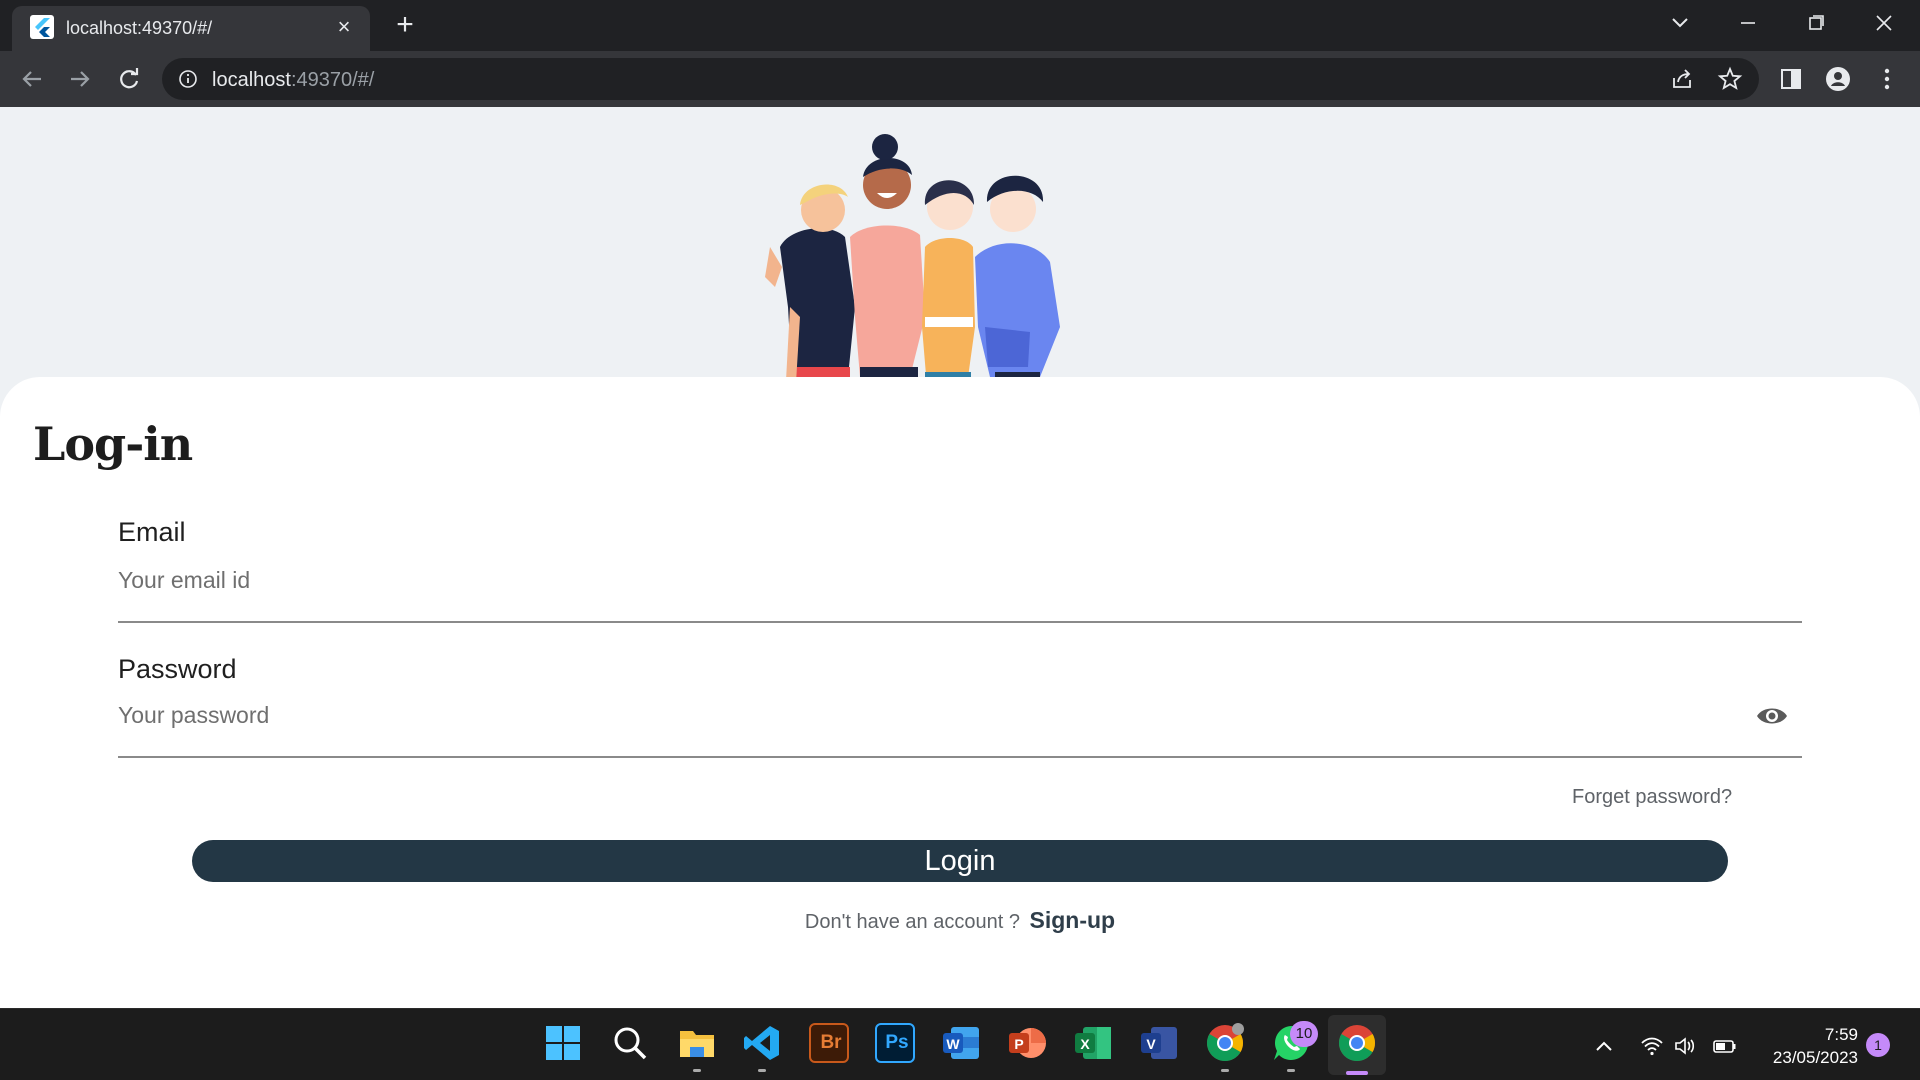 The width and height of the screenshot is (1920, 1080). What do you see at coordinates (1027, 1043) in the screenshot?
I see `powerpoint-icon: P` at bounding box center [1027, 1043].